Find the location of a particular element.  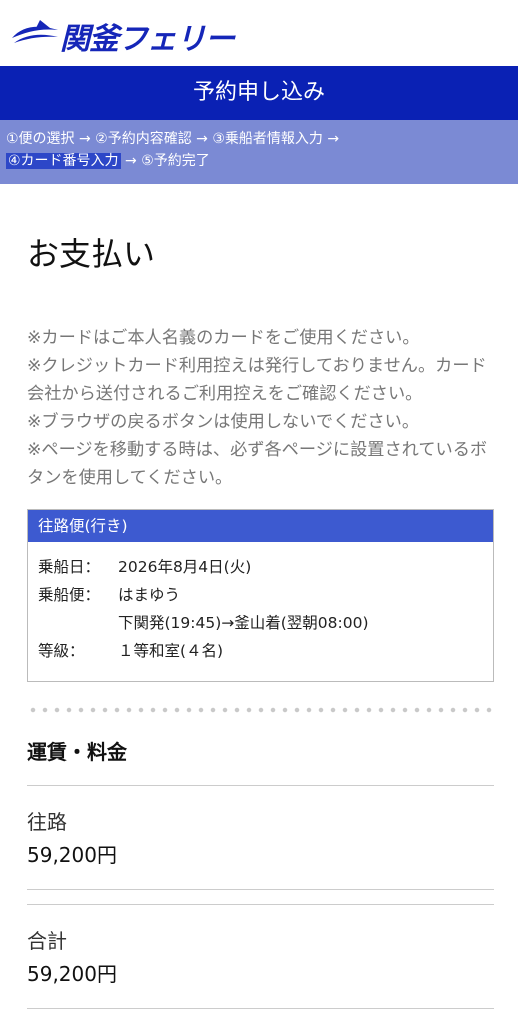

note-item: ※カードはご本人名義のカードをご使用ください。 is located at coordinates (223, 338).